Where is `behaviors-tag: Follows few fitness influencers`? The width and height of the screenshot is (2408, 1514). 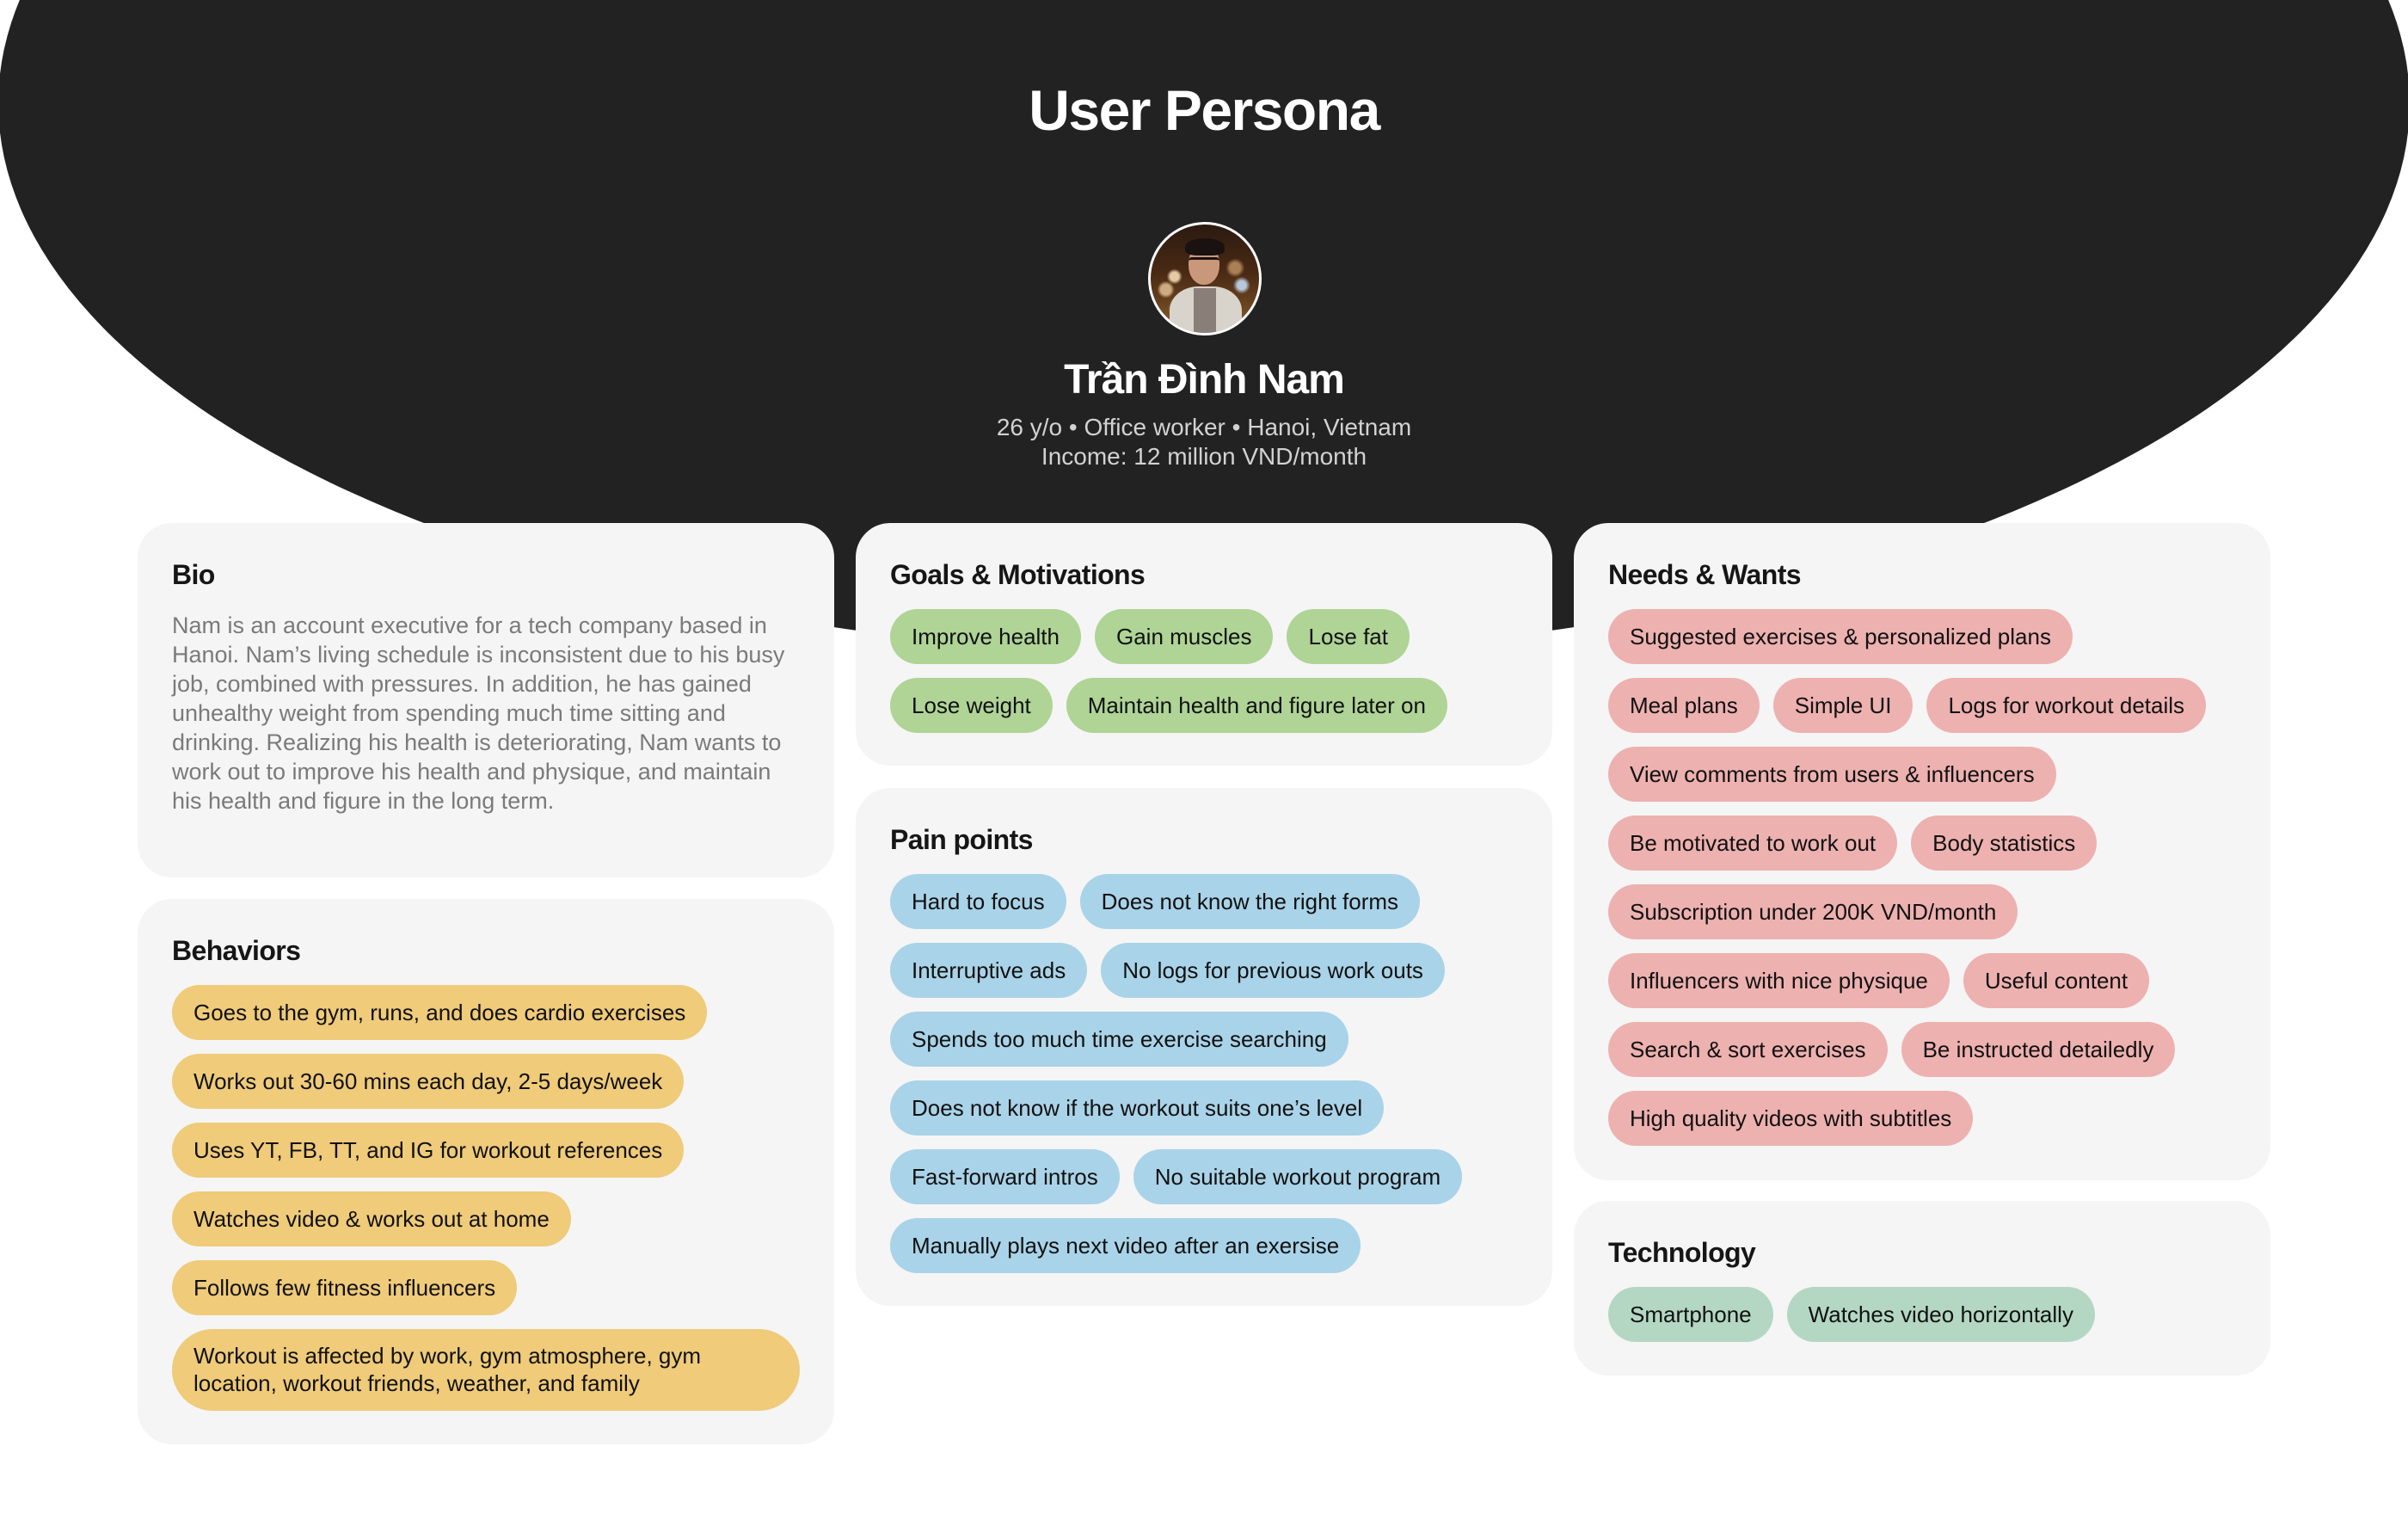
behaviors-tag: Follows few fitness influencers is located at coordinates (345, 1287).